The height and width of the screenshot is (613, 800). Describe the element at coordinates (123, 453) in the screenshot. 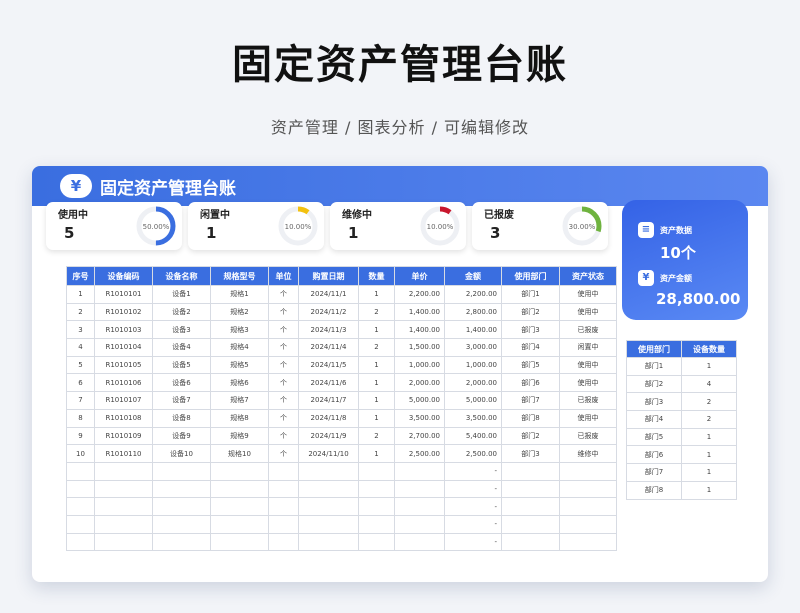

I see `table-cell: R1010110` at that location.